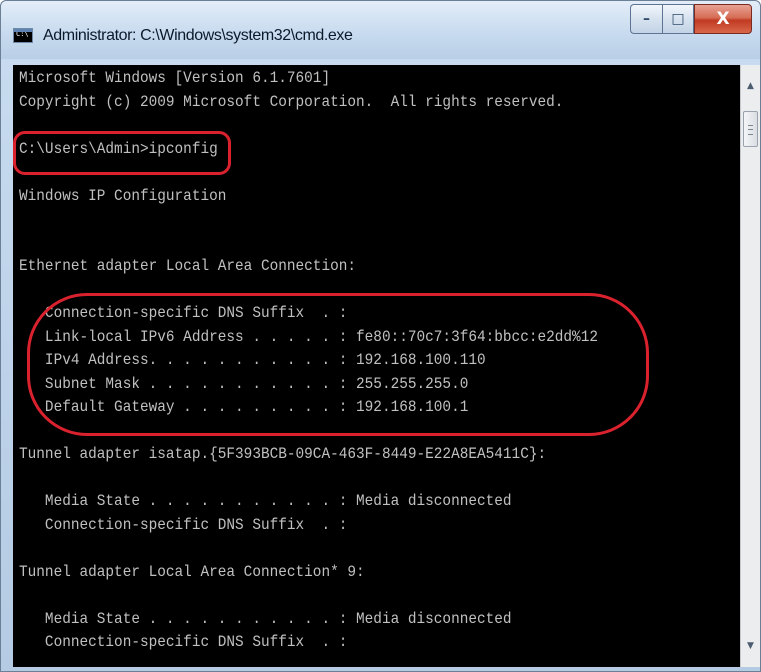 The width and height of the screenshot is (761, 672). I want to click on console-line: Tunnel adapter Local Area Connection* 9:, so click(192, 571).